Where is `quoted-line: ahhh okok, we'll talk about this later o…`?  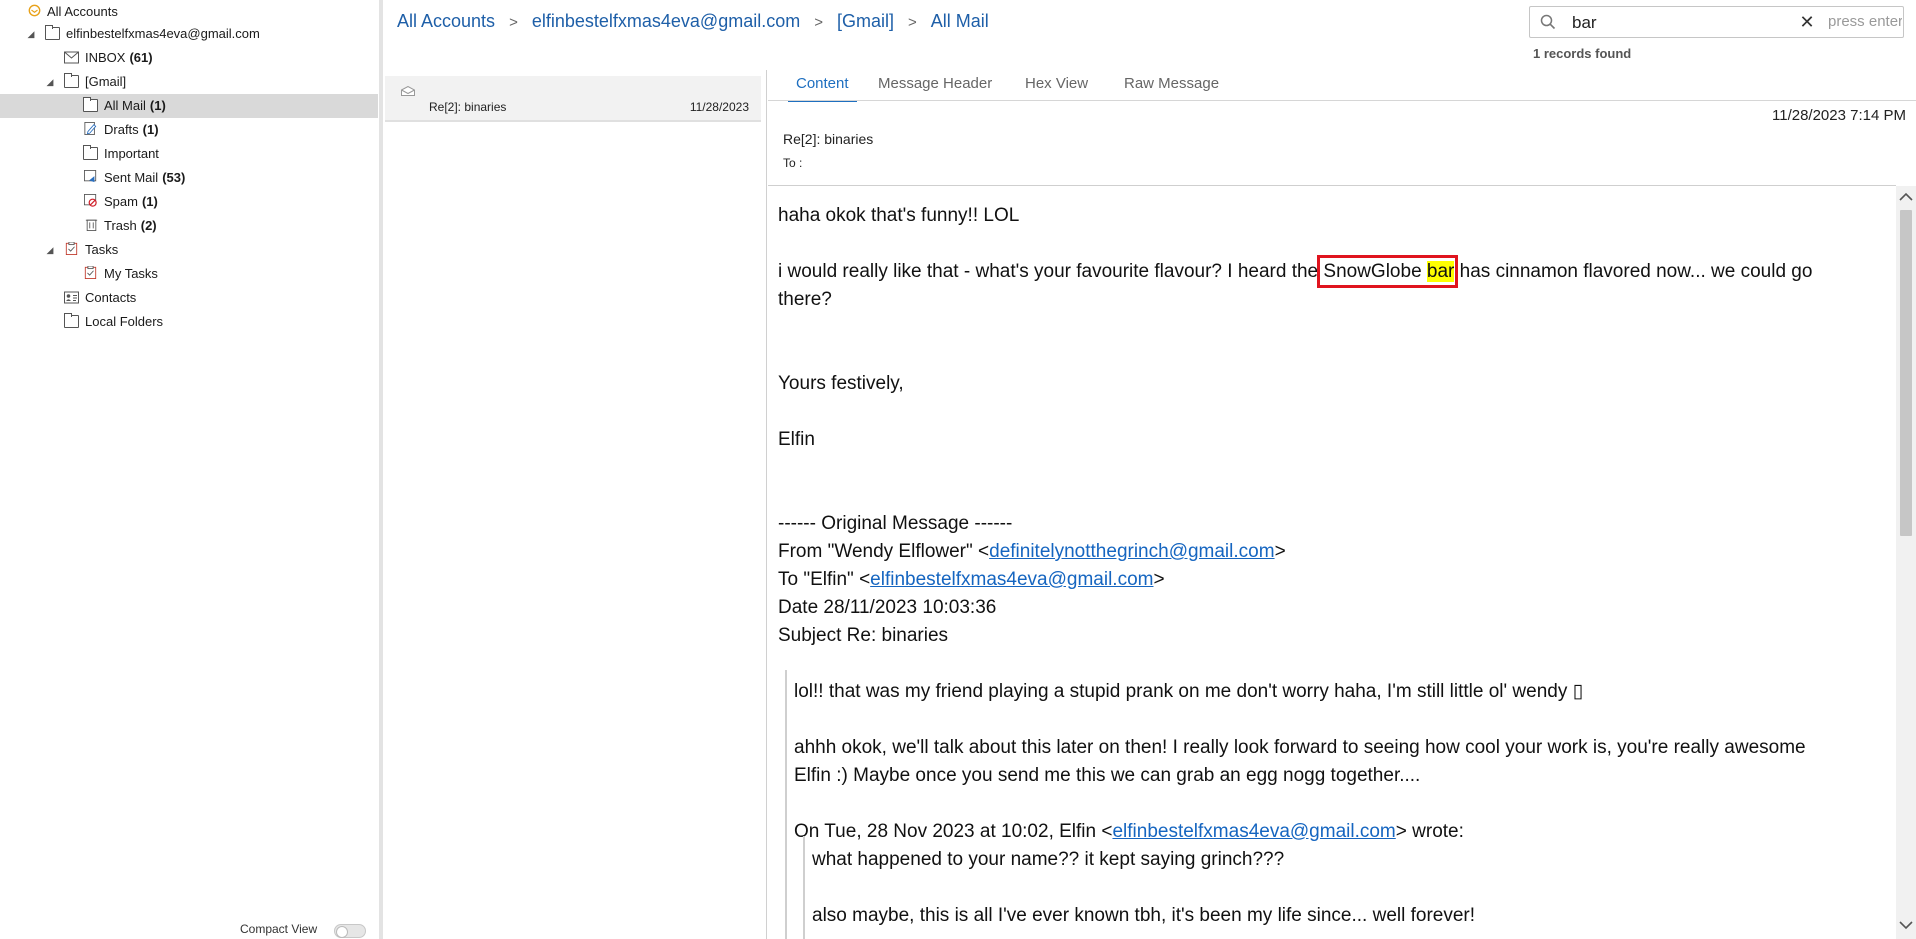
quoted-line: ahhh okok, we'll talk about this later o… is located at coordinates (1300, 747).